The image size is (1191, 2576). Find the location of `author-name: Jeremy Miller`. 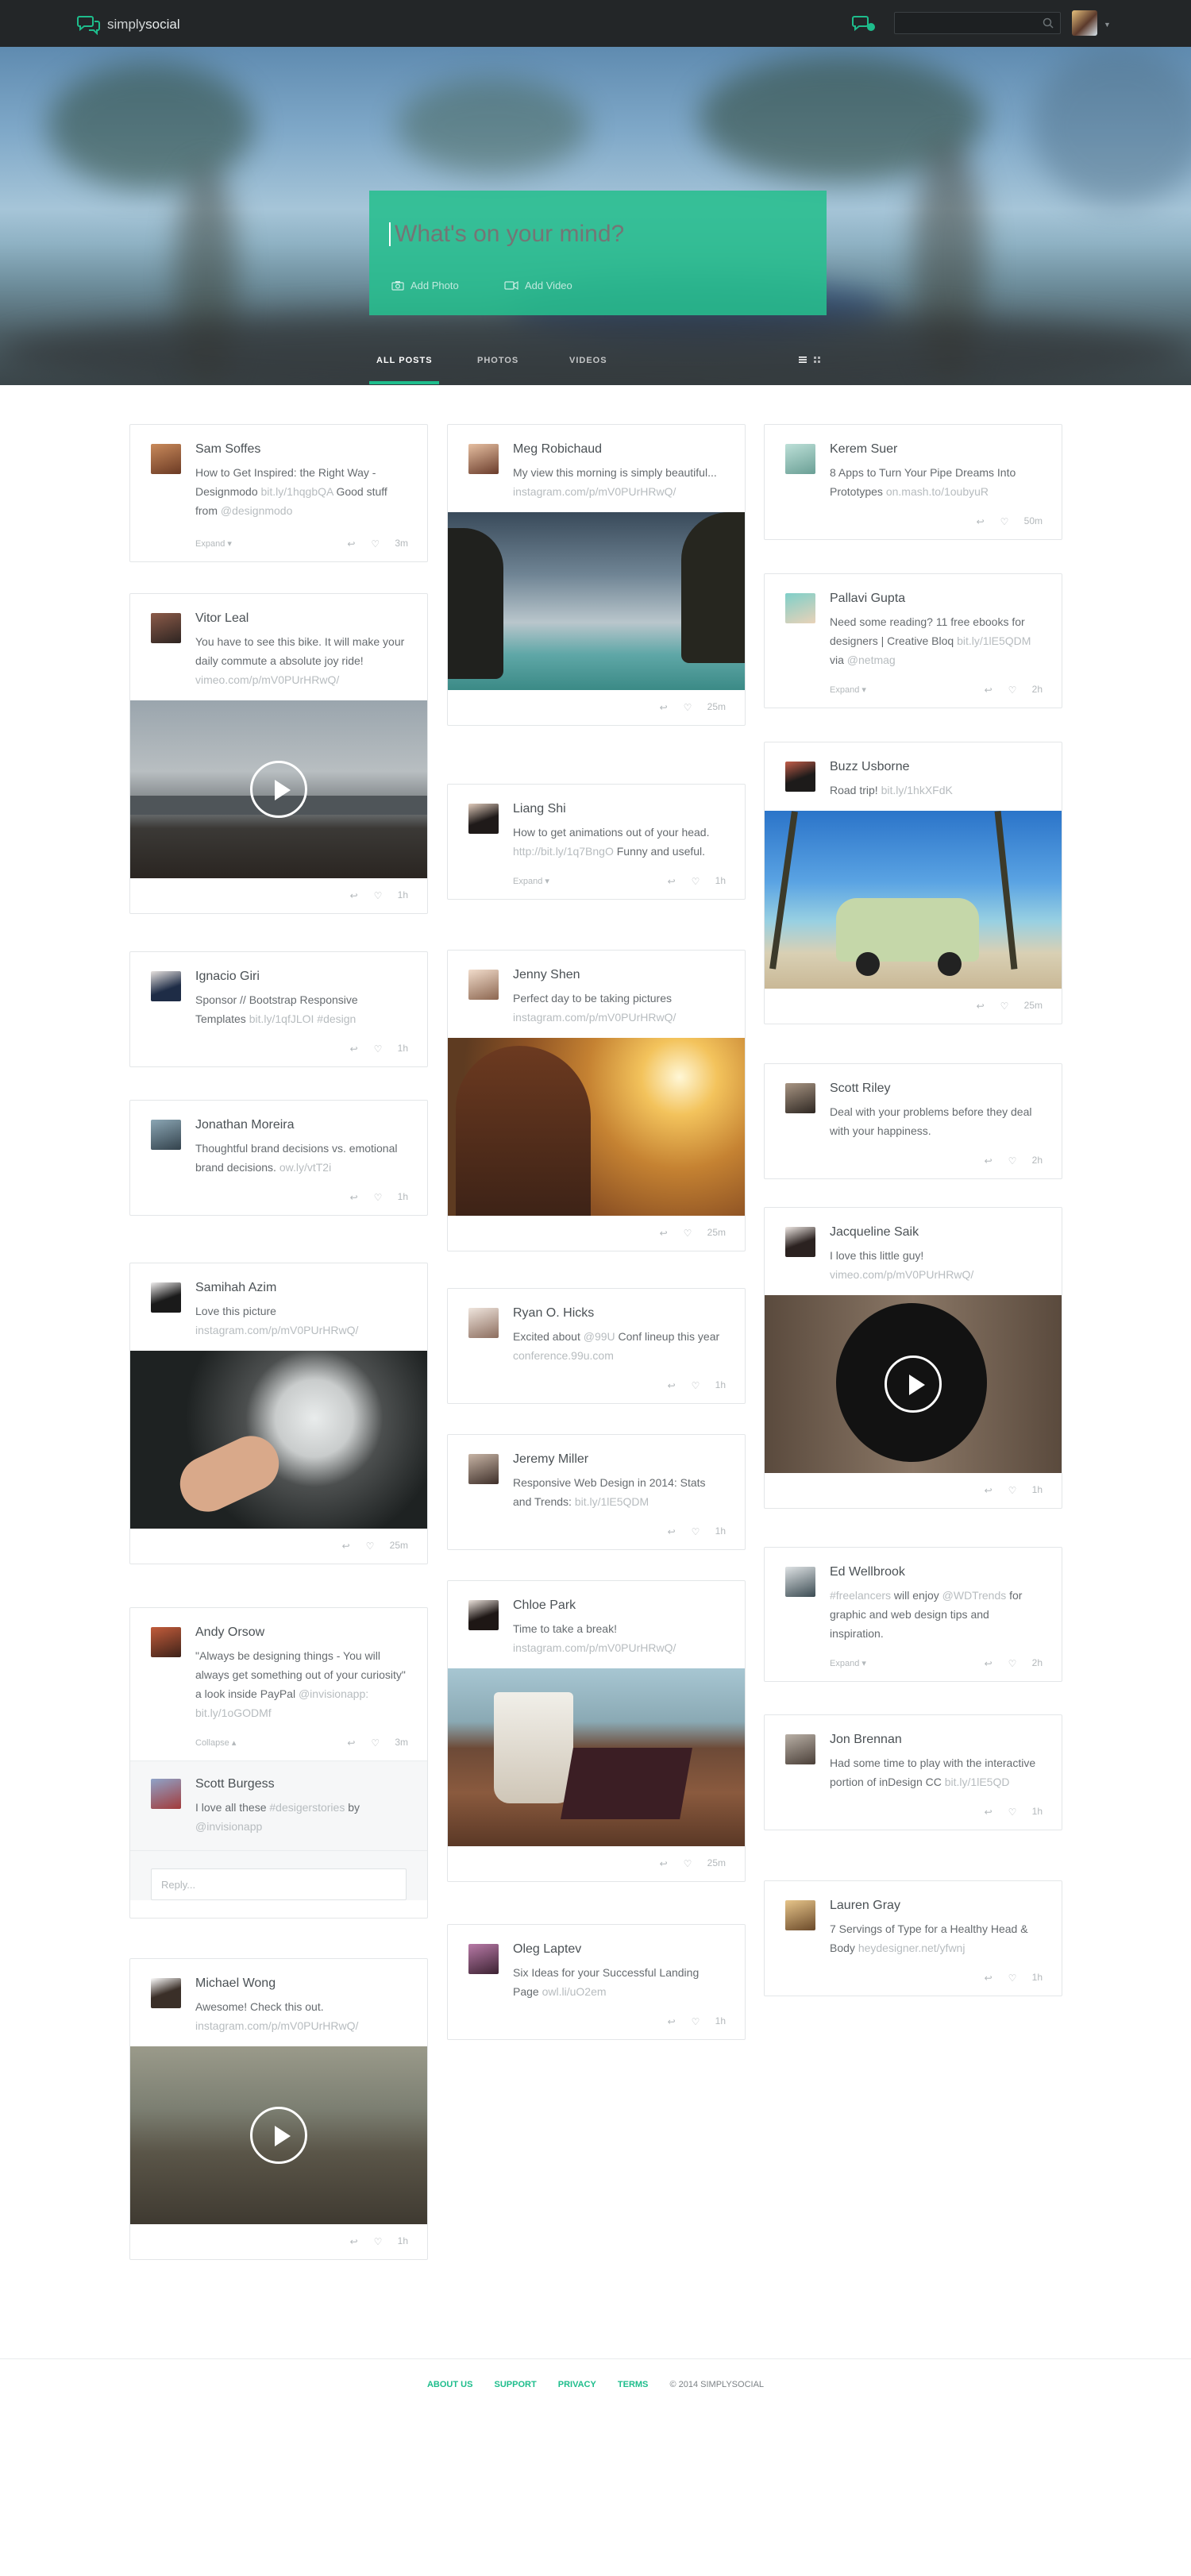

author-name: Jeremy Miller is located at coordinates (618, 1459).